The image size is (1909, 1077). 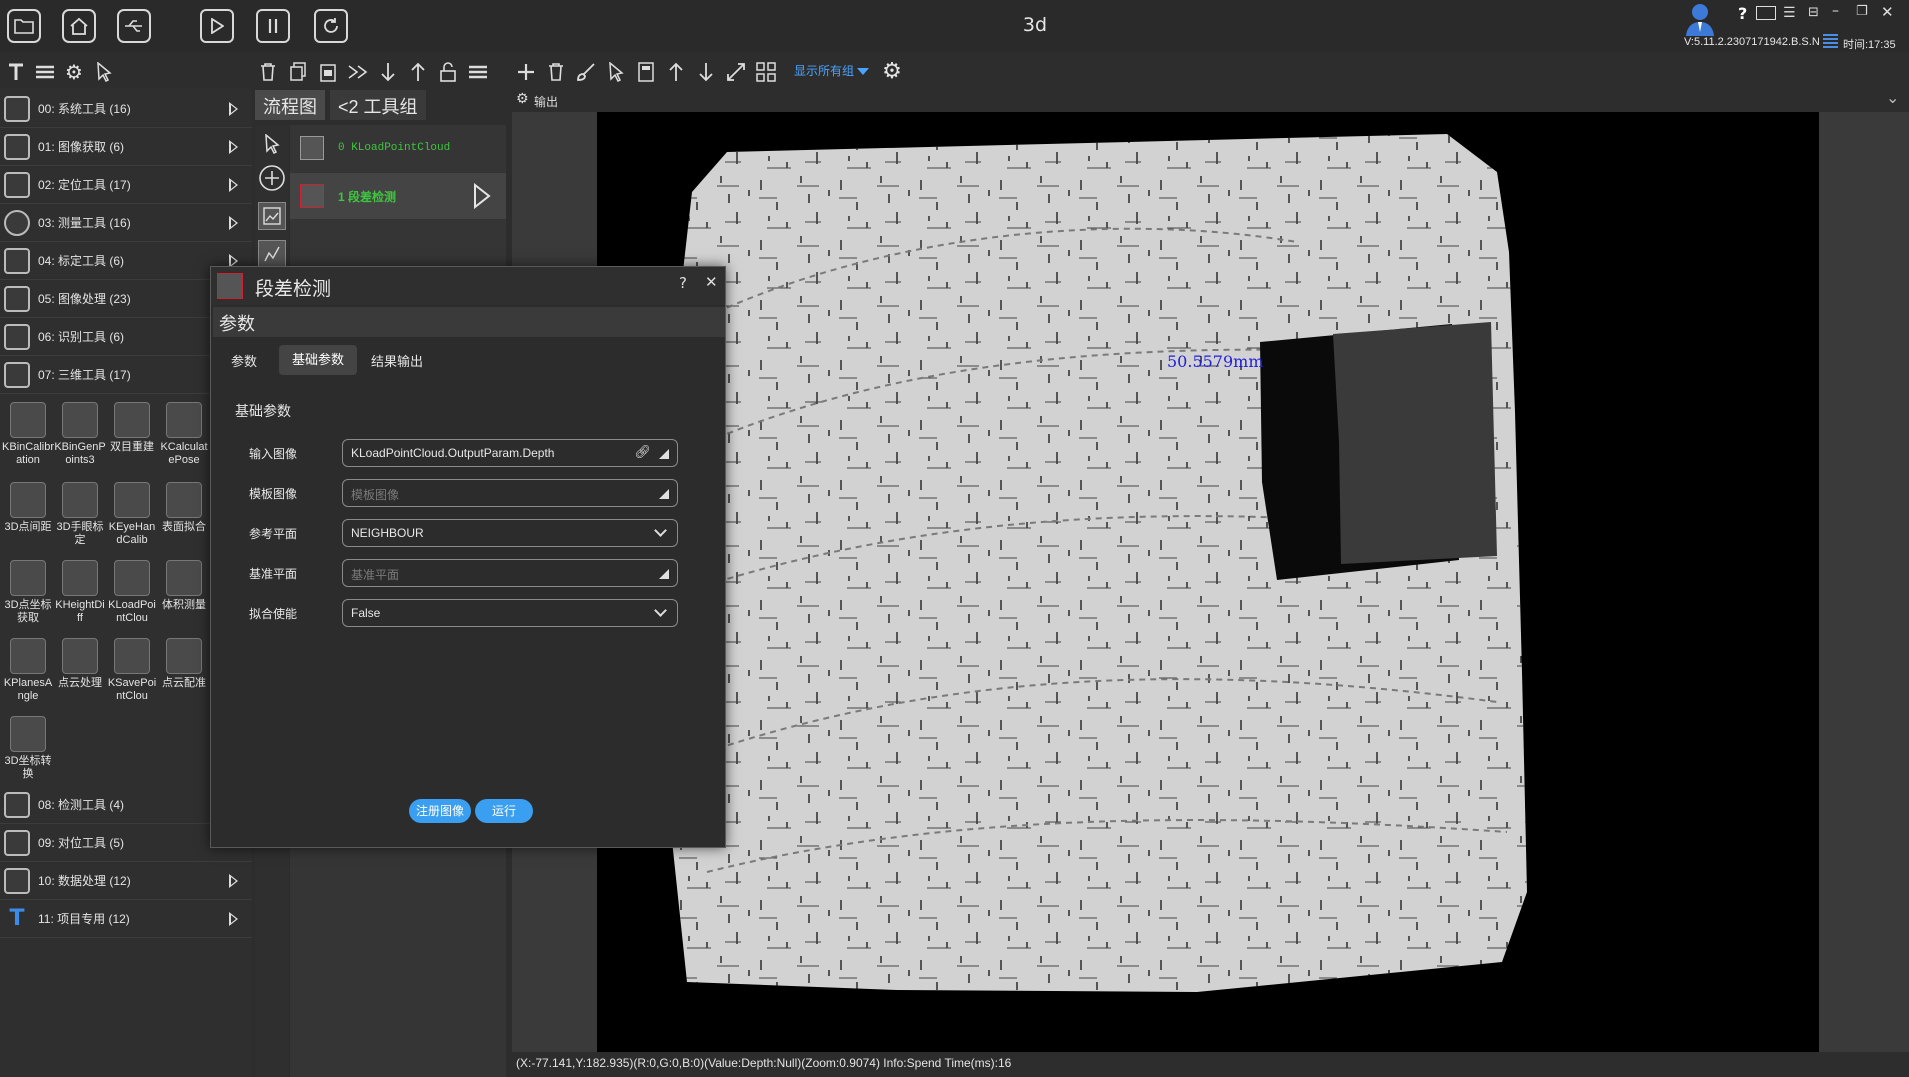 What do you see at coordinates (318, 360) in the screenshot?
I see `tab-basic-params: 基础参数` at bounding box center [318, 360].